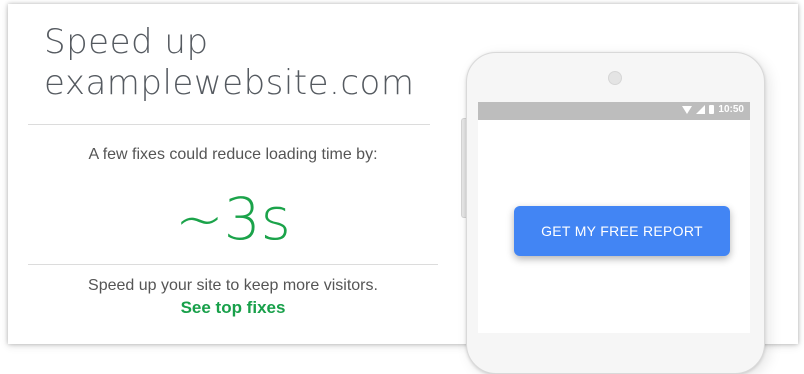  What do you see at coordinates (233, 219) in the screenshot?
I see `savings-value: ~3s` at bounding box center [233, 219].